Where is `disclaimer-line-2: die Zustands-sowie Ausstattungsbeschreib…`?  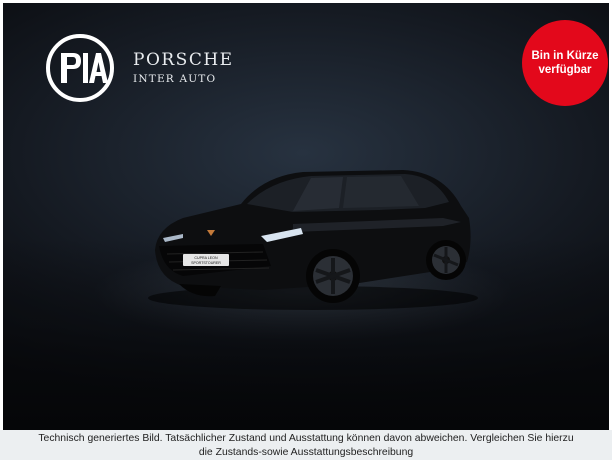 disclaimer-line-2: die Zustands-sowie Ausstattungsbeschreib… is located at coordinates (306, 452).